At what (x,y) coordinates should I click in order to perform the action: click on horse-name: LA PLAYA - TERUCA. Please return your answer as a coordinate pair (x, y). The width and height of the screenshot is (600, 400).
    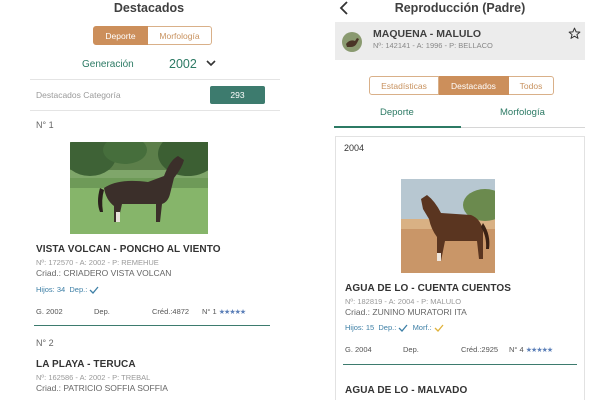
    Looking at the image, I should click on (86, 364).